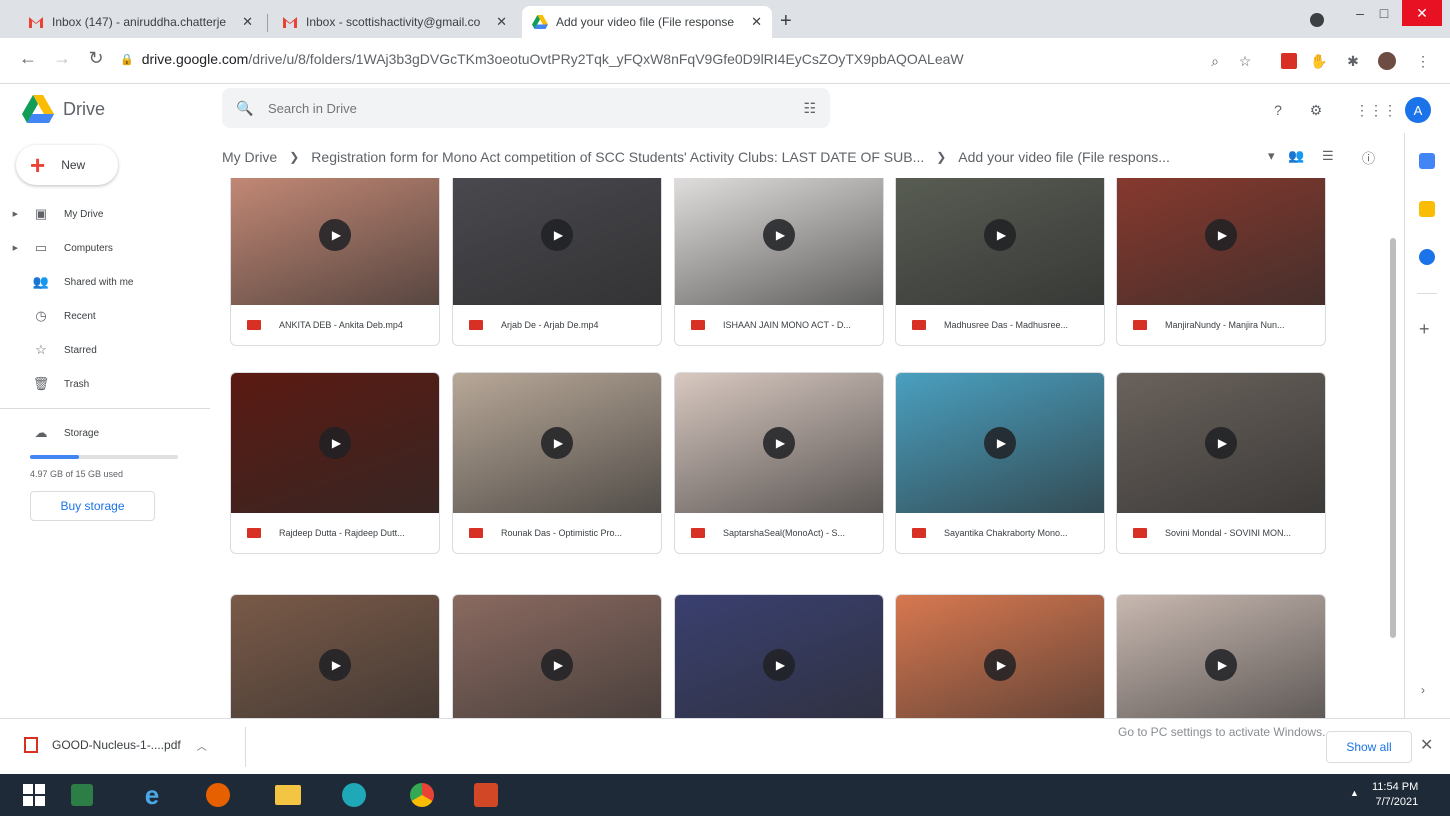 The image size is (1450, 816). Describe the element at coordinates (82, 795) in the screenshot. I see `store-icon` at that location.